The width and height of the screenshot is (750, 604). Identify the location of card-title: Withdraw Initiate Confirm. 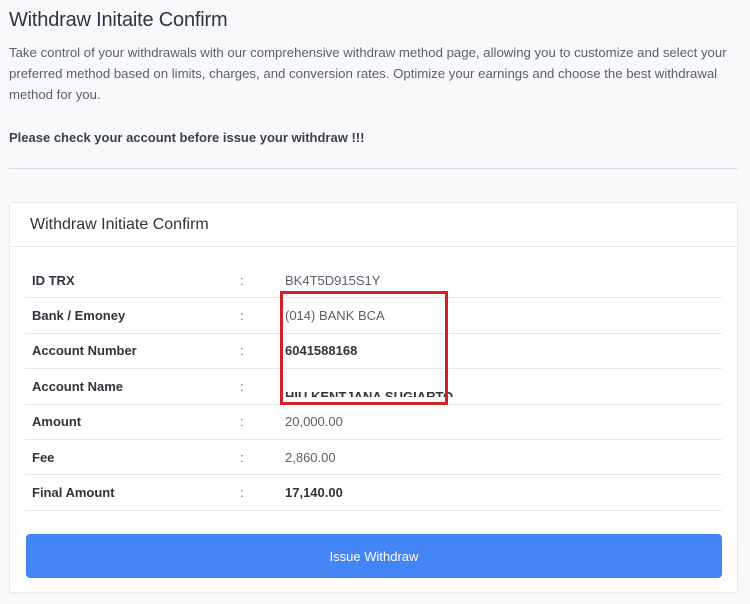
(119, 224).